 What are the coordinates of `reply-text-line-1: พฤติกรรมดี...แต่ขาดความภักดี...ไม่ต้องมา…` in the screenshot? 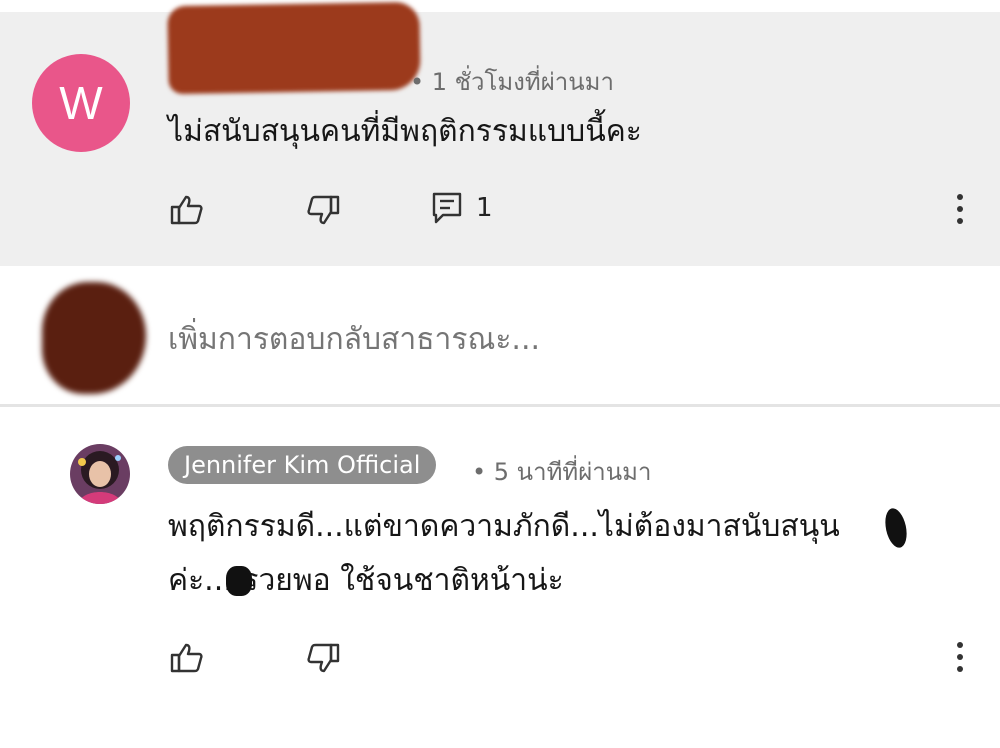 It's located at (504, 526).